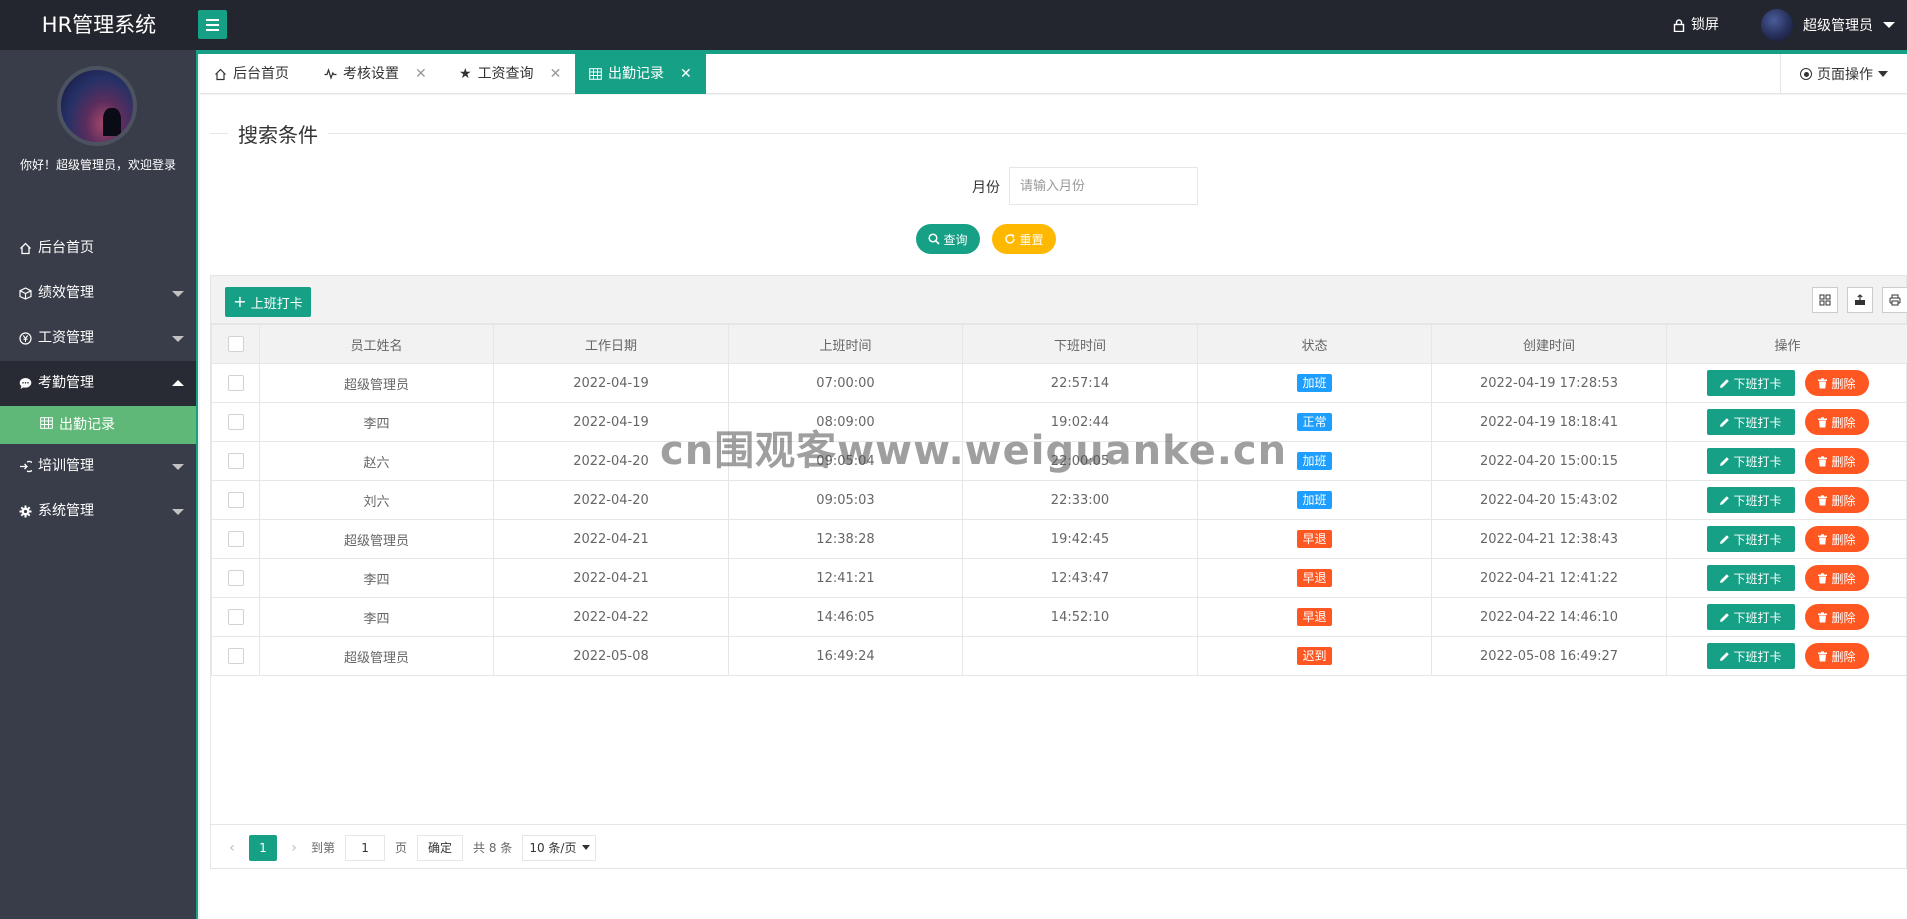 The image size is (1907, 919). Describe the element at coordinates (1080, 500) in the screenshot. I see `cell-clock-out: 22:33:00` at that location.